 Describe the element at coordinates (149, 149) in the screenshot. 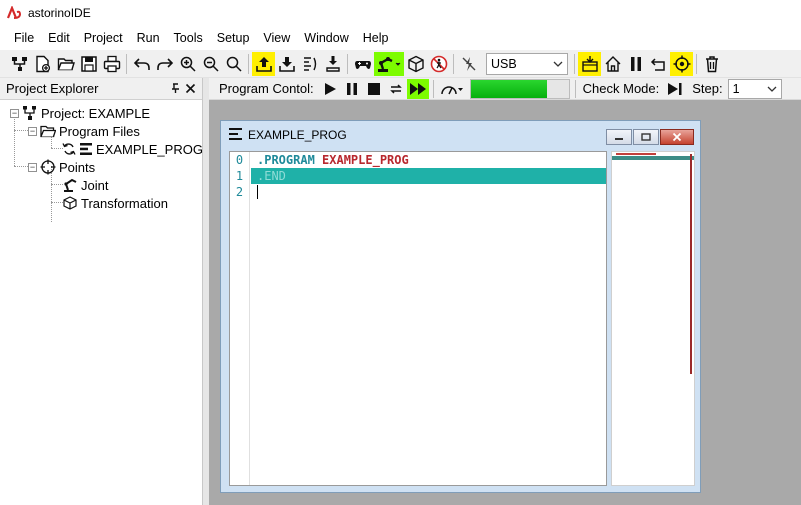

I see `tree-program-label: EXAMPLE_PROG` at that location.